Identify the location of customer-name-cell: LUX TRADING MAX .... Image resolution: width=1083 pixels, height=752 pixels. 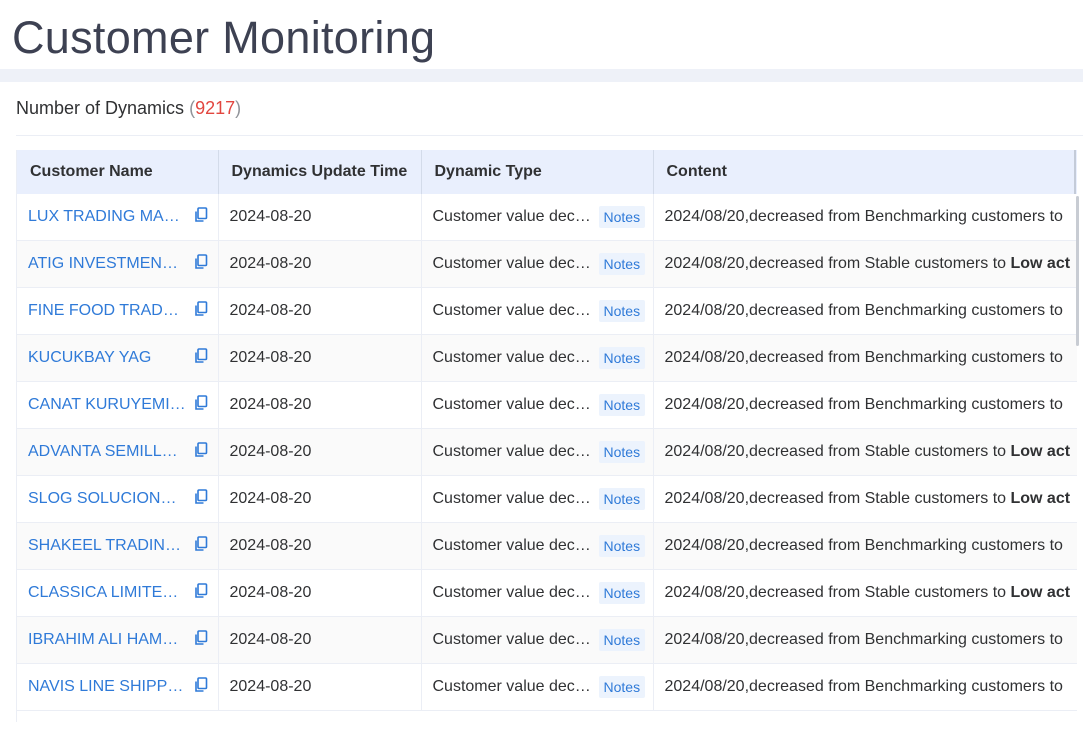
(118, 217).